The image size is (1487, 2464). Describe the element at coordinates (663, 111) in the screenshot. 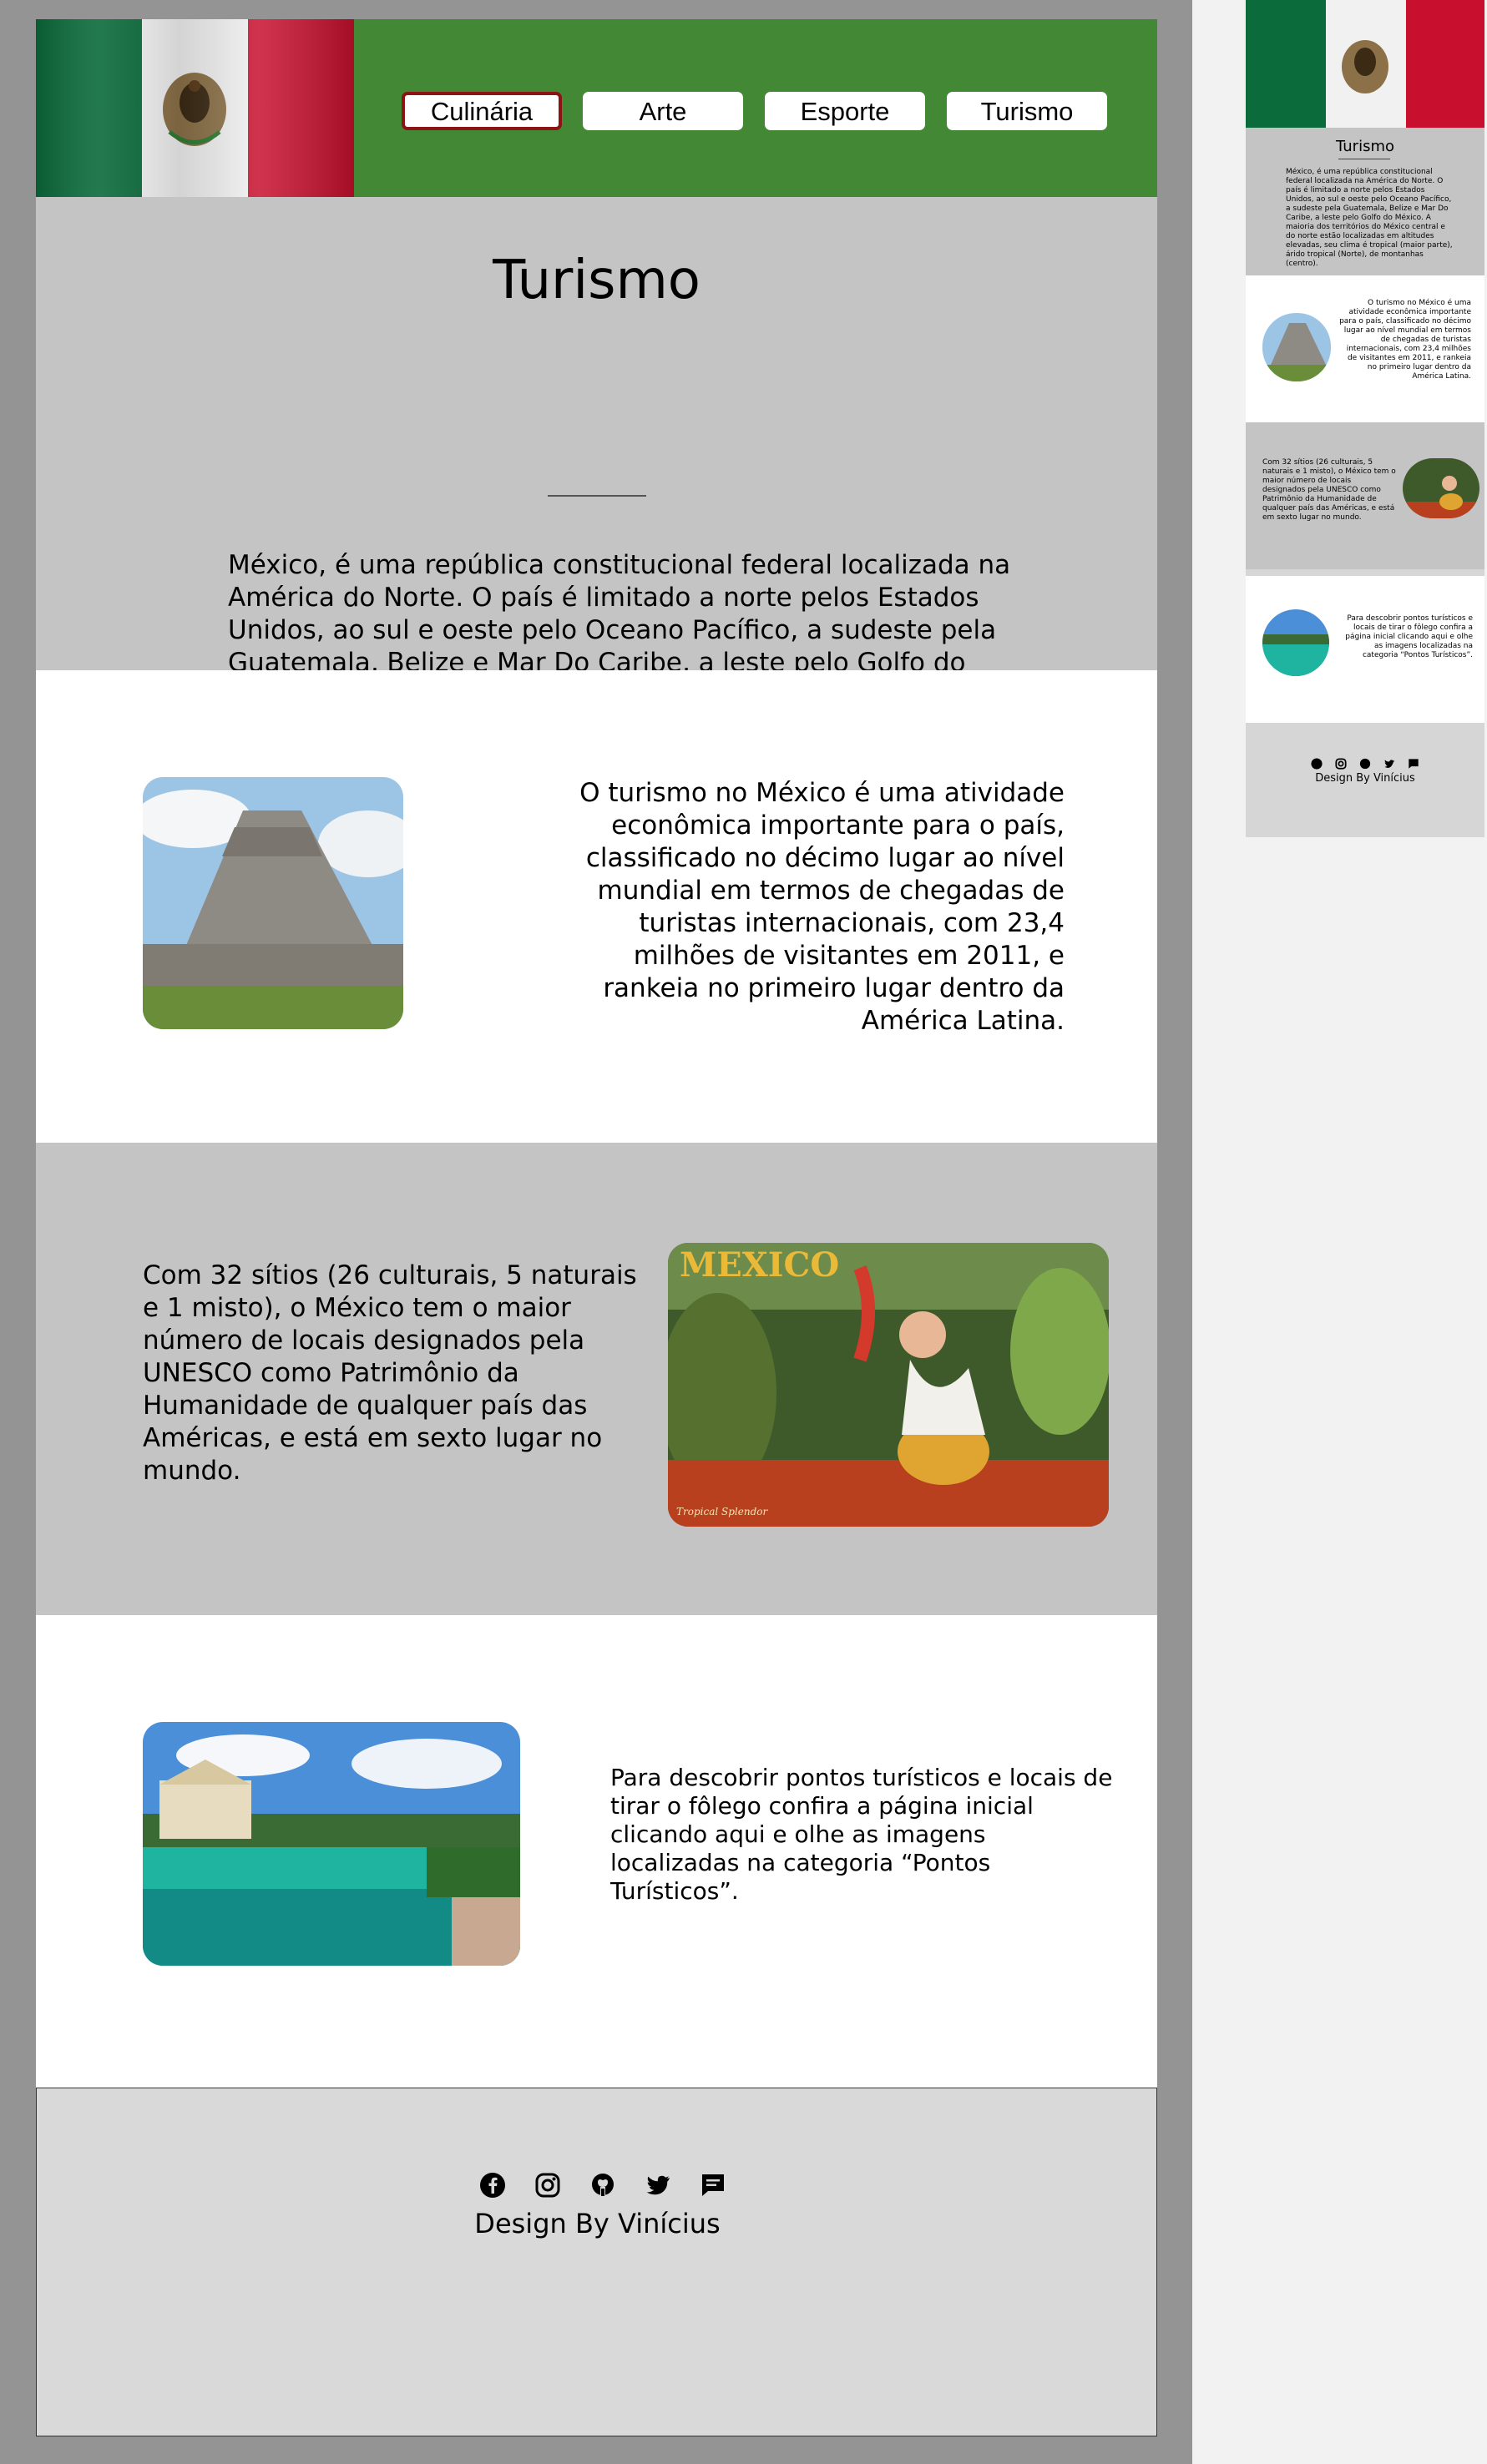

I see `nav-button-arte: Arte` at that location.